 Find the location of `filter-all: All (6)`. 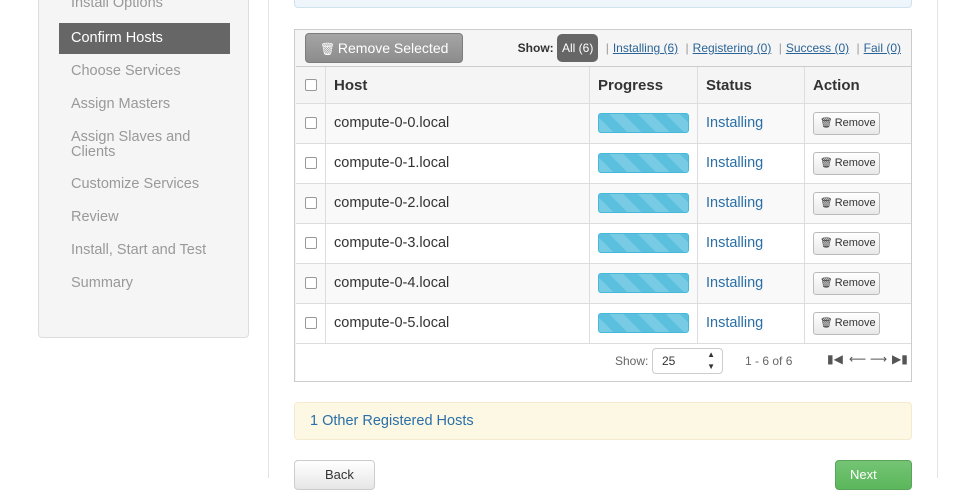

filter-all: All (6) is located at coordinates (578, 48).